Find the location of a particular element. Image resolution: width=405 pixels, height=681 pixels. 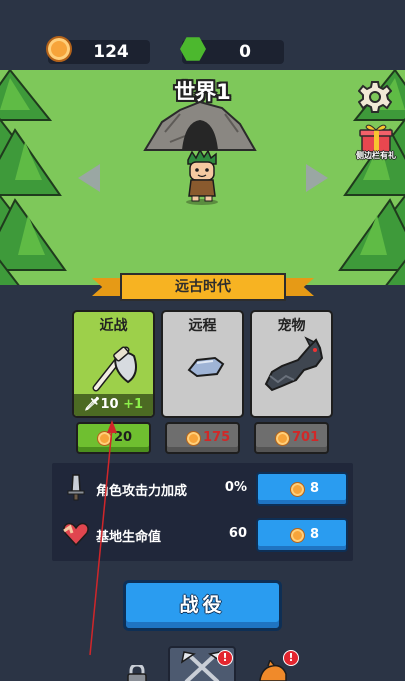

caveman-hero is located at coordinates (202, 177).